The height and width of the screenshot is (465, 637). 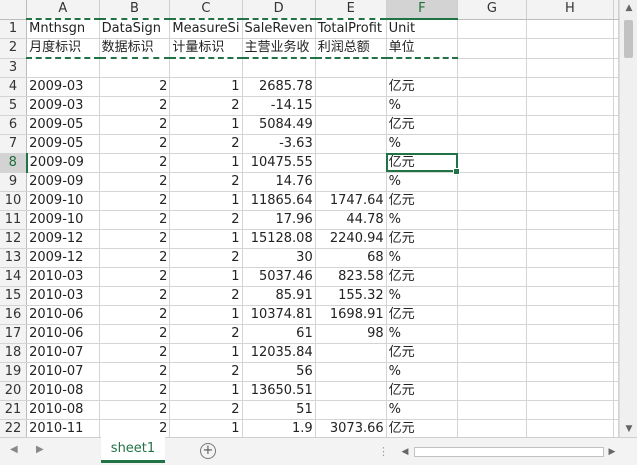 What do you see at coordinates (492, 428) in the screenshot?
I see `cell-g22` at bounding box center [492, 428].